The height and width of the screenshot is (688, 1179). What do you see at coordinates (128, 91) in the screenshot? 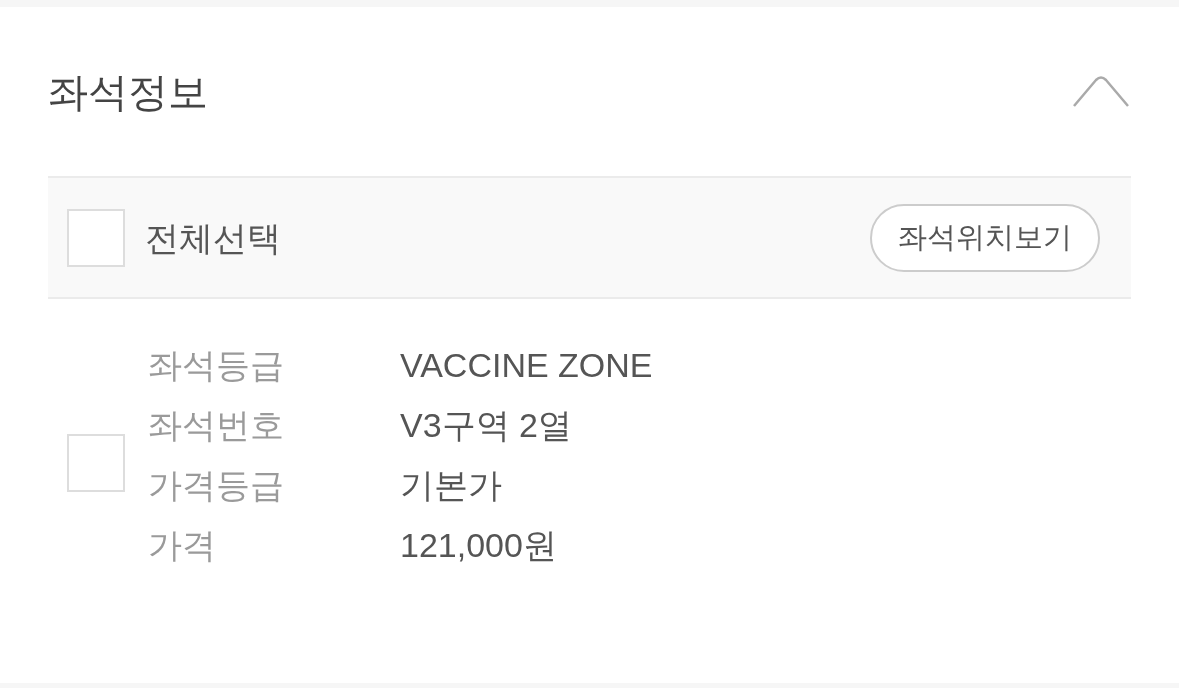
I see `section-title: 좌석정보` at bounding box center [128, 91].